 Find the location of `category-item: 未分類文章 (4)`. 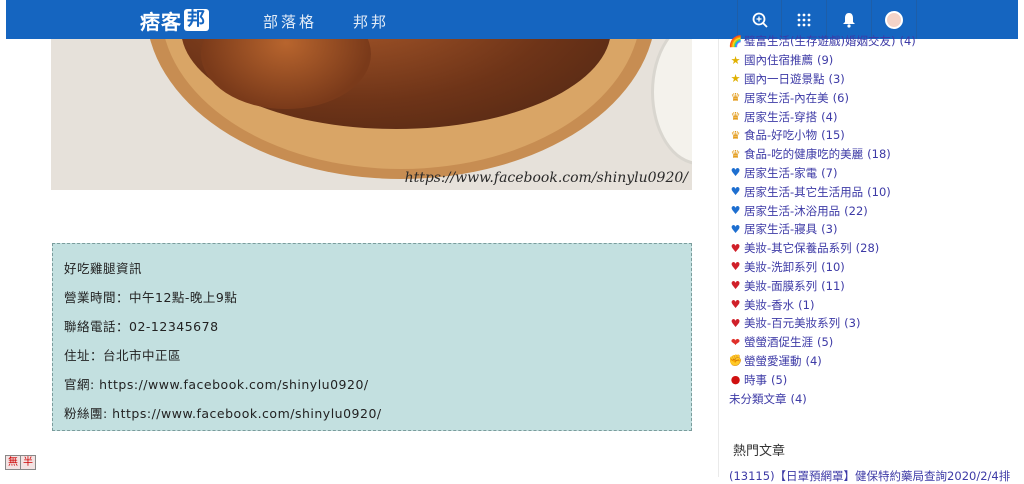

category-item: 未分類文章 (4) is located at coordinates (822, 398).